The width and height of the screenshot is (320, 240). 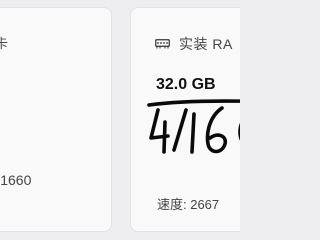 I want to click on memory-card-title: 实装 RA, so click(x=206, y=44).